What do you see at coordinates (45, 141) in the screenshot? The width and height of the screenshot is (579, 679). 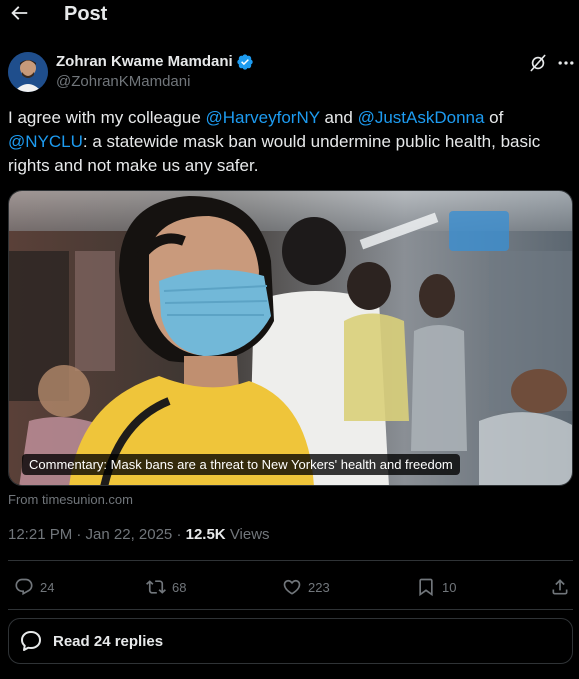 I see `mention-link-nyclu: @NYCLU` at bounding box center [45, 141].